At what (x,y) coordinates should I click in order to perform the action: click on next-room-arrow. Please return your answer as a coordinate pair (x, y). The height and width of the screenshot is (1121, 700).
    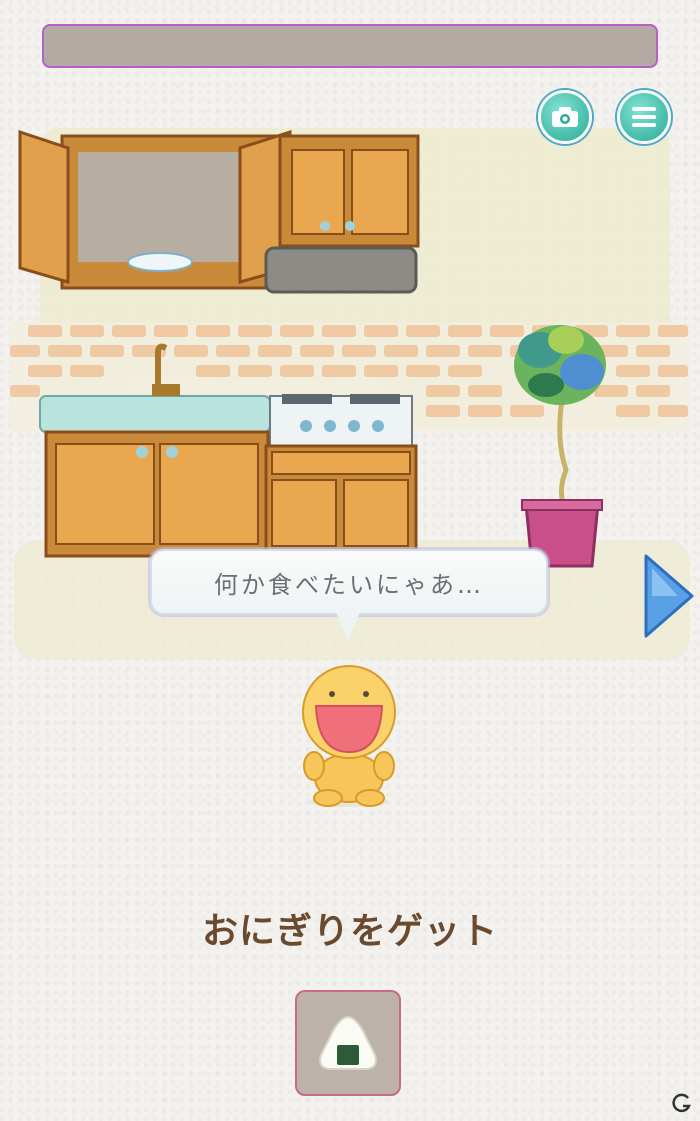
    Looking at the image, I should click on (668, 596).